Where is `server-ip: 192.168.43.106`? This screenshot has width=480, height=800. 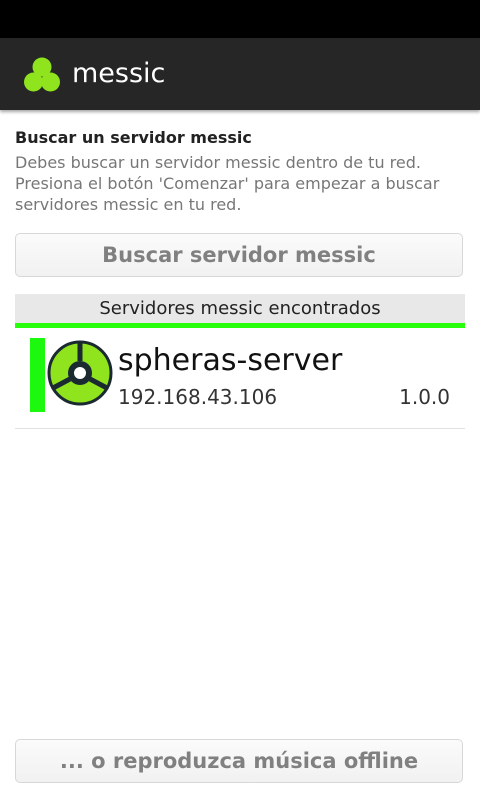 server-ip: 192.168.43.106 is located at coordinates (198, 397).